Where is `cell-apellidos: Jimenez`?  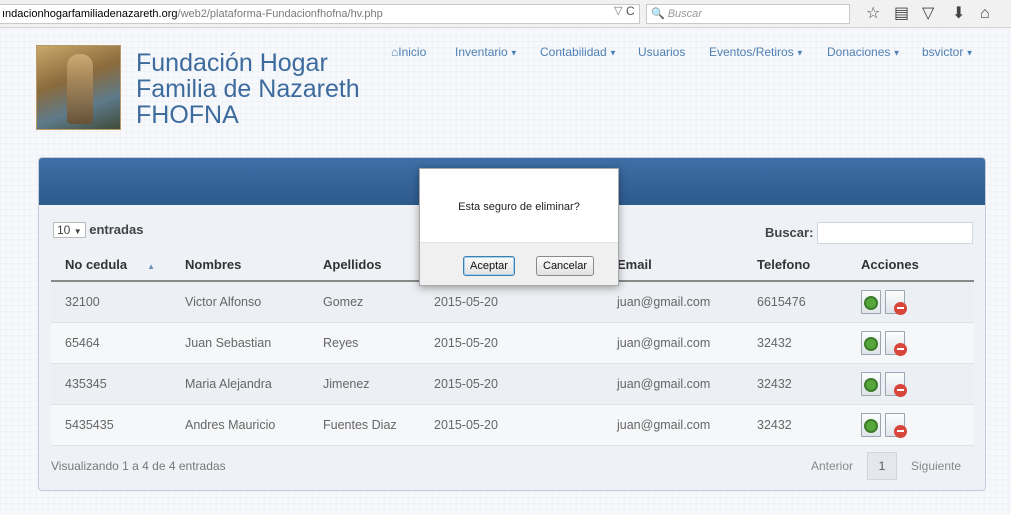
cell-apellidos: Jimenez is located at coordinates (364, 384).